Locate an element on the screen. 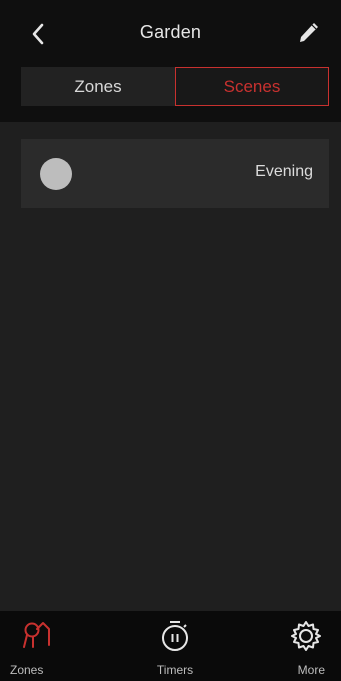 The image size is (341, 681). tab-more: More is located at coordinates (306, 646).